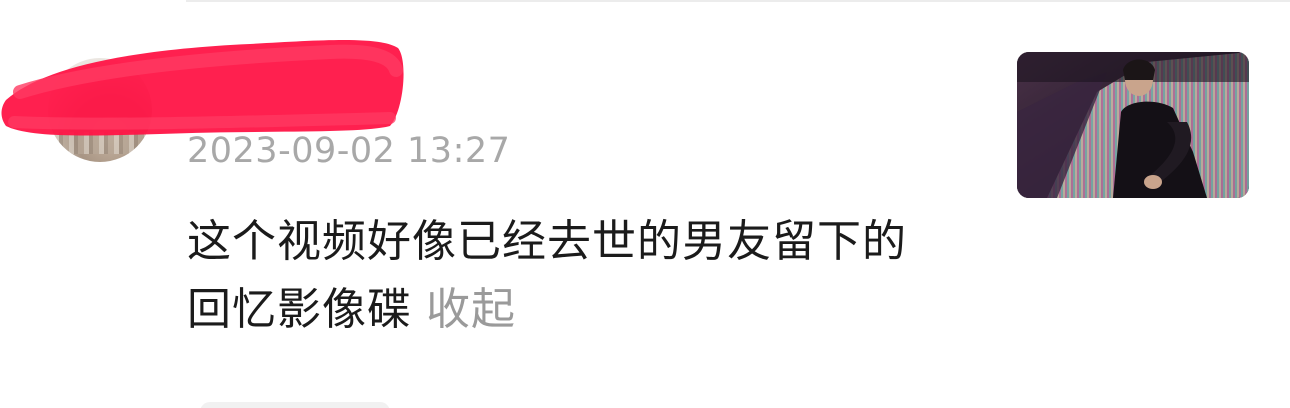 This screenshot has height=408, width=1290. What do you see at coordinates (202, 88) in the screenshot?
I see `redaction-scribble` at bounding box center [202, 88].